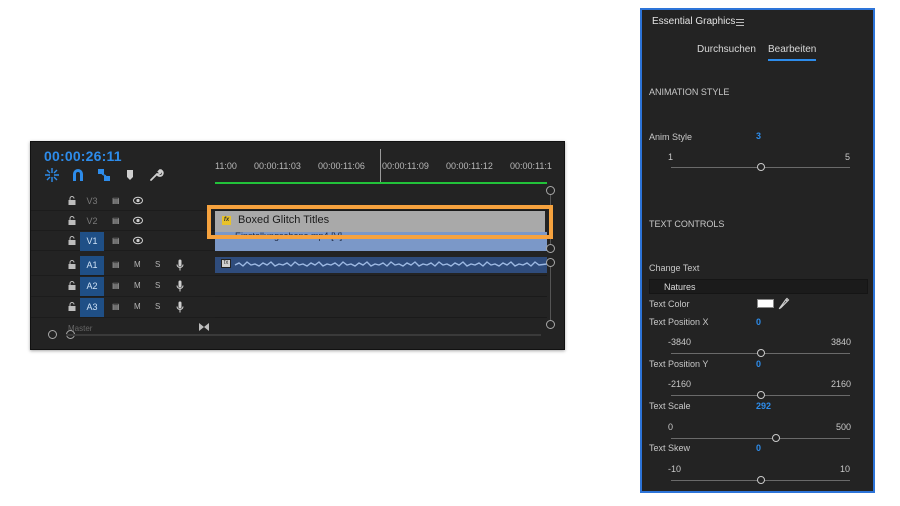 The width and height of the screenshot is (900, 506). Describe the element at coordinates (670, 406) in the screenshot. I see `text-scale-label: Text Scale` at that location.